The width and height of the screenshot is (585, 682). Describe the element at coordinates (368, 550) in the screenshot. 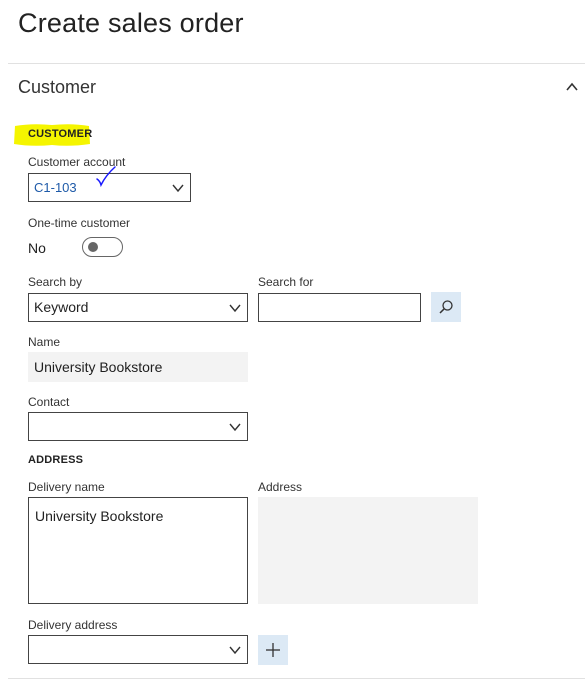

I see `address-field` at that location.